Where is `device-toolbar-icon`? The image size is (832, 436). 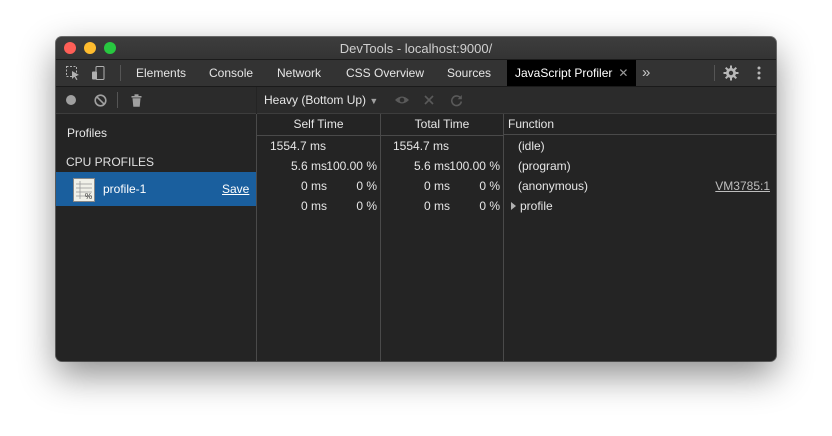
device-toolbar-icon is located at coordinates (98, 73).